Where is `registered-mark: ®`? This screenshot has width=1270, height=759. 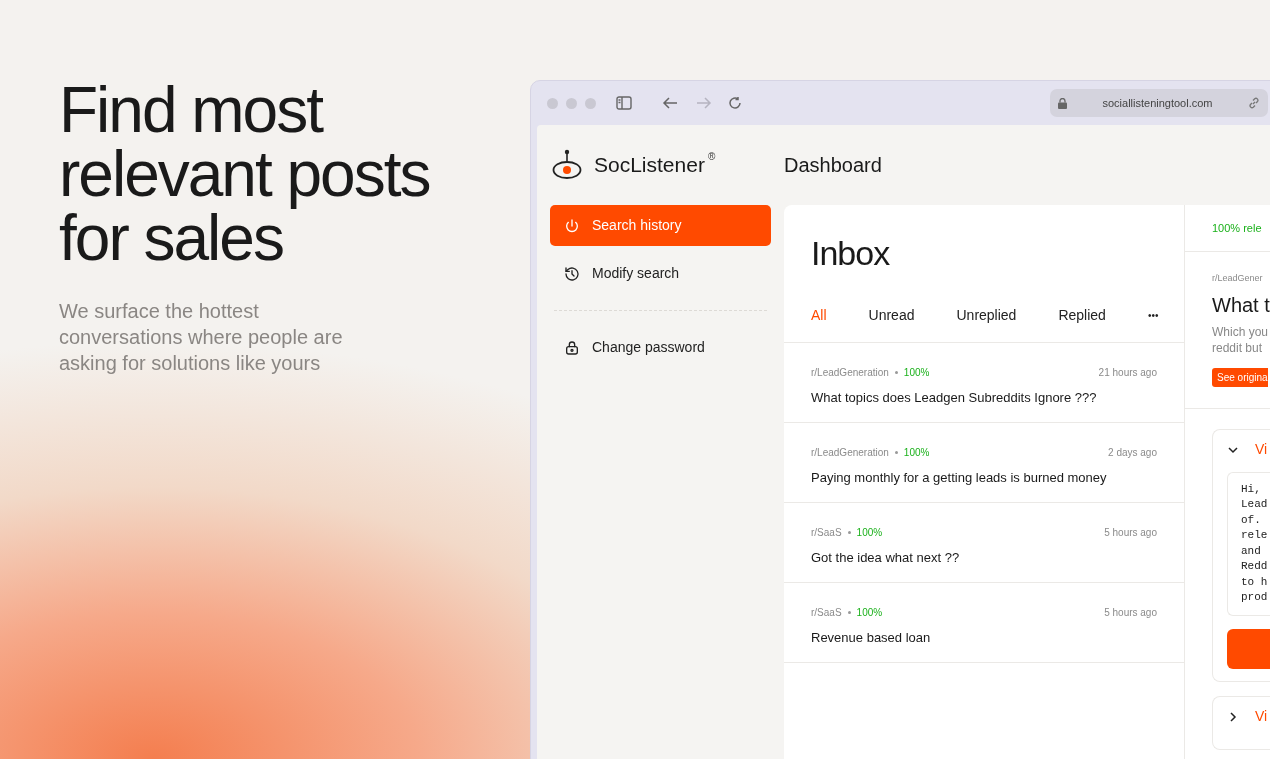 registered-mark: ® is located at coordinates (711, 157).